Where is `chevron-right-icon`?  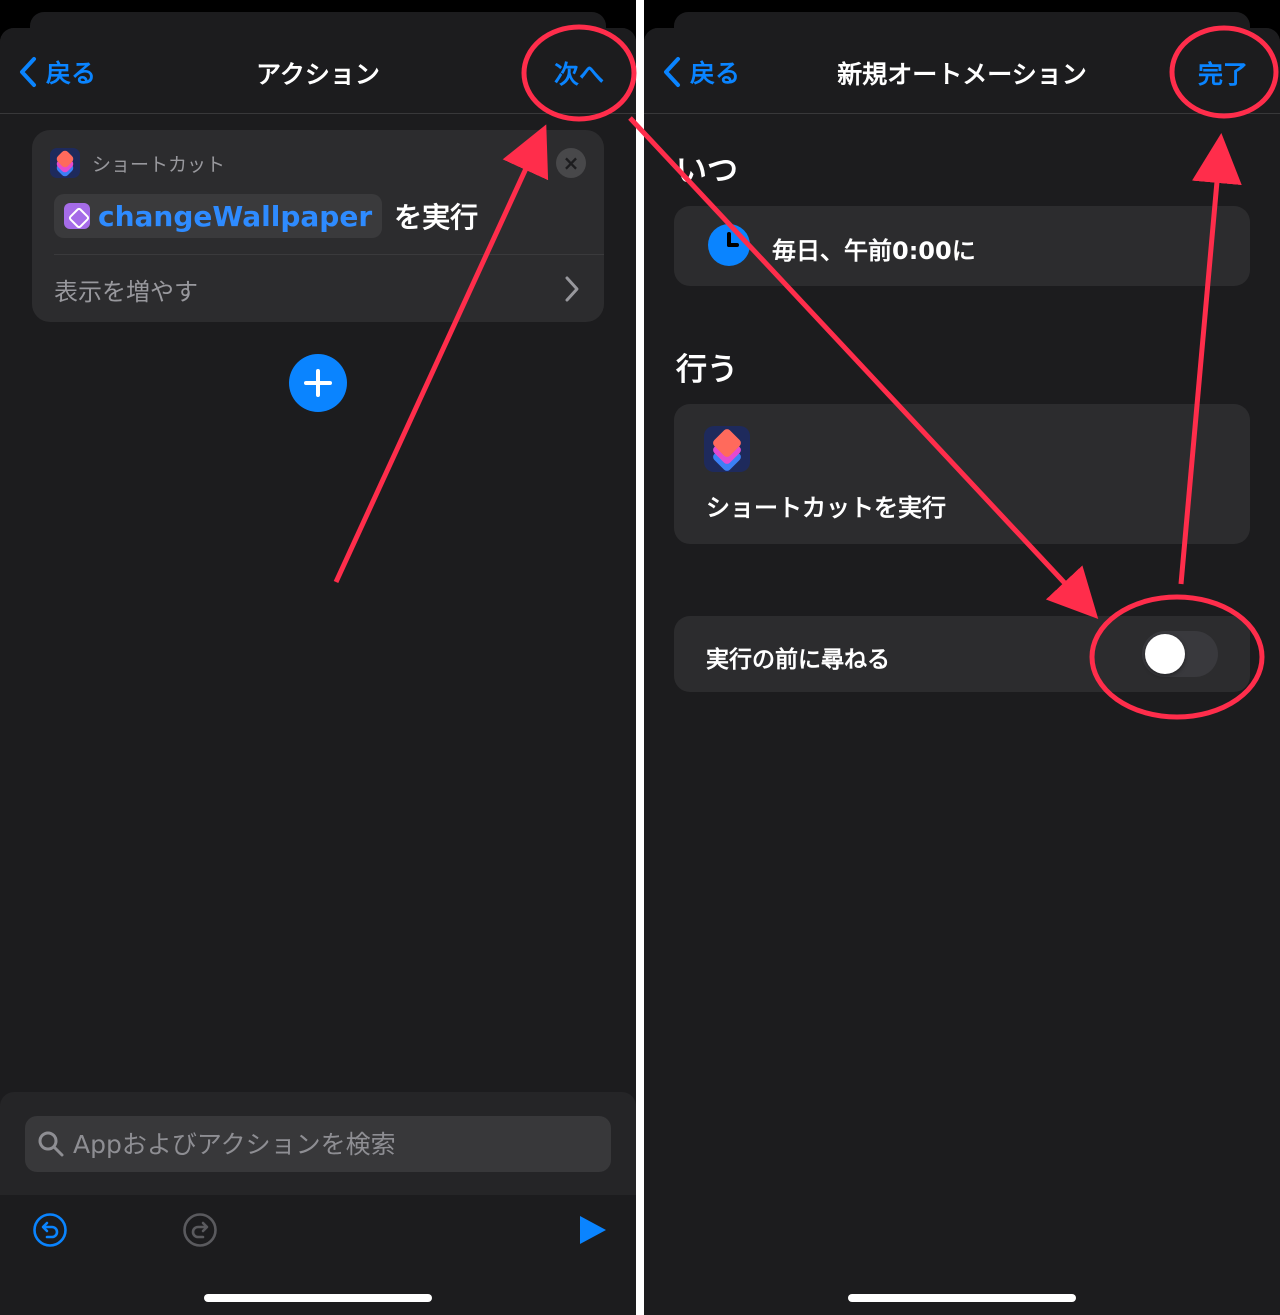 chevron-right-icon is located at coordinates (572, 289).